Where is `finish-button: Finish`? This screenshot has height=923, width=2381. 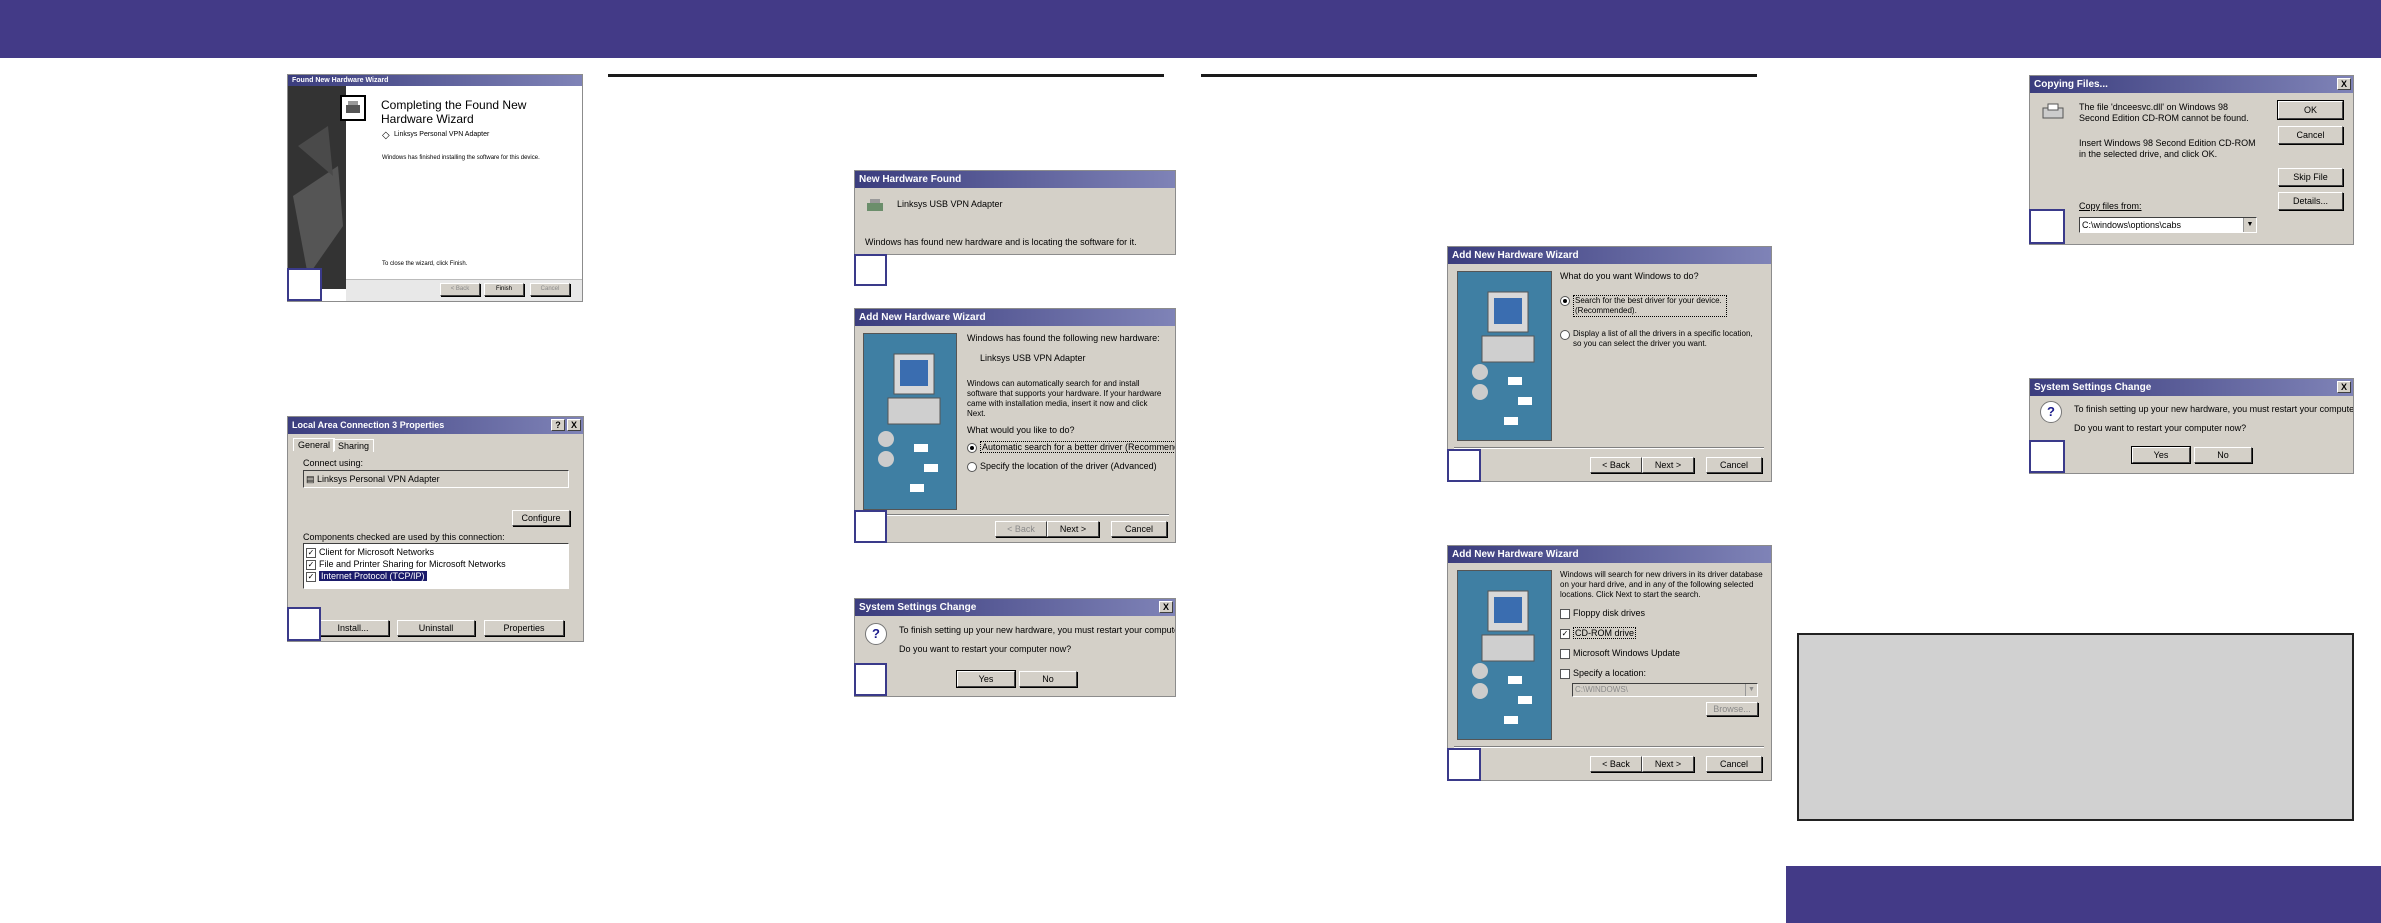 finish-button: Finish is located at coordinates (504, 289).